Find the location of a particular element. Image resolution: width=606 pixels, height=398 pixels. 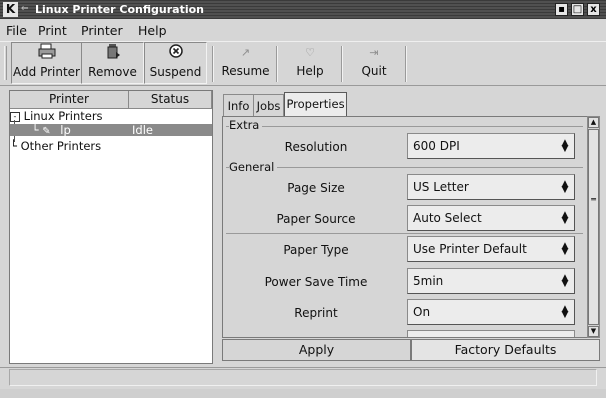

menu-help: Help is located at coordinates (152, 31).